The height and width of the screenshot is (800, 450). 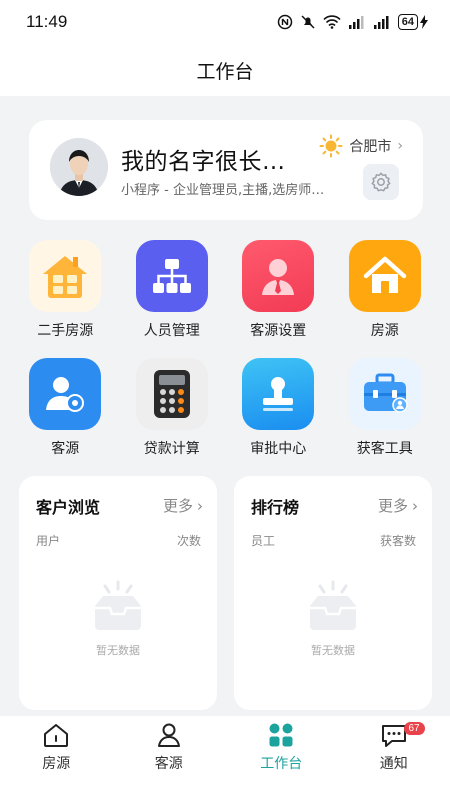 What do you see at coordinates (384, 449) in the screenshot?
I see `grid-item-label: 获客工具` at bounding box center [384, 449].